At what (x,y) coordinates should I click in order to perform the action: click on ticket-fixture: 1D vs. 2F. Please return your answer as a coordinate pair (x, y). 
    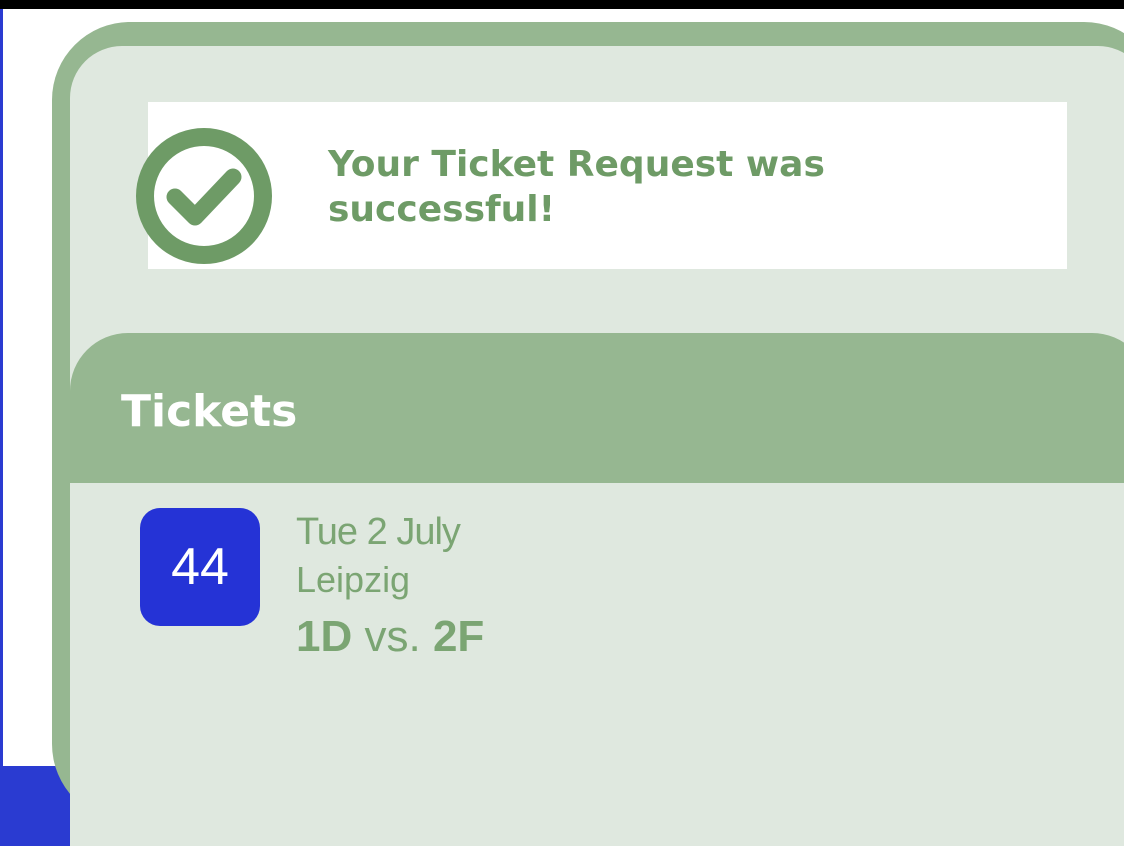
    Looking at the image, I should click on (390, 637).